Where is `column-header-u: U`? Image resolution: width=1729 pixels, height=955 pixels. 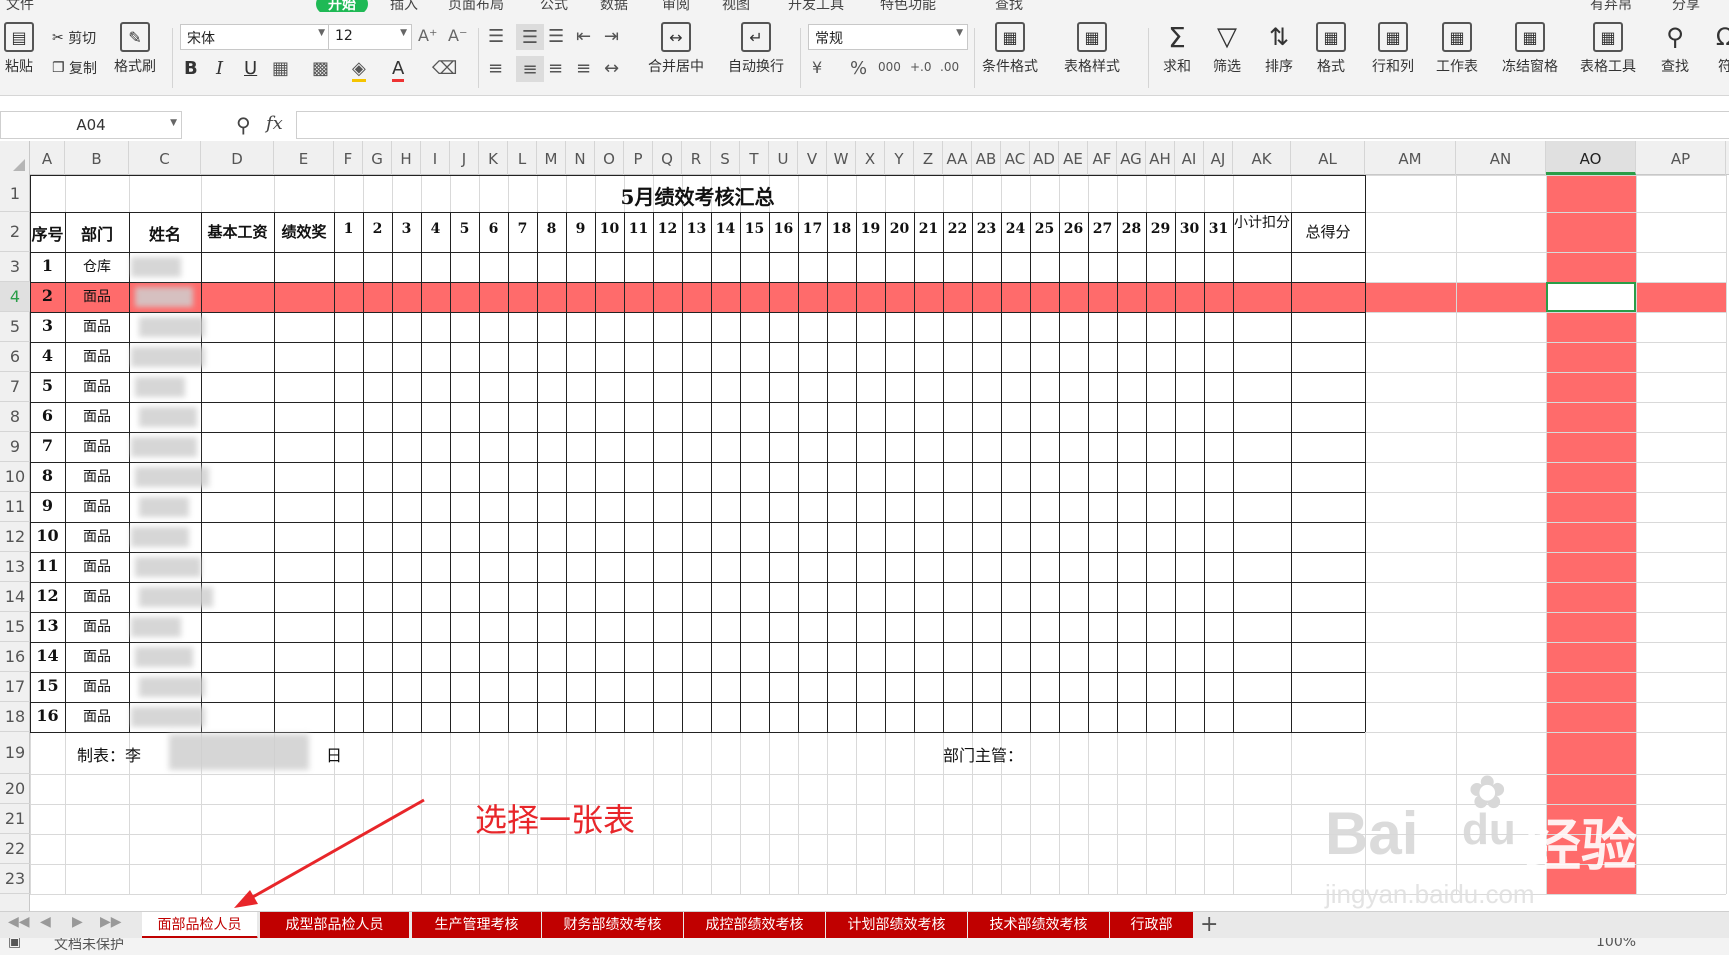 column-header-u: U is located at coordinates (783, 158).